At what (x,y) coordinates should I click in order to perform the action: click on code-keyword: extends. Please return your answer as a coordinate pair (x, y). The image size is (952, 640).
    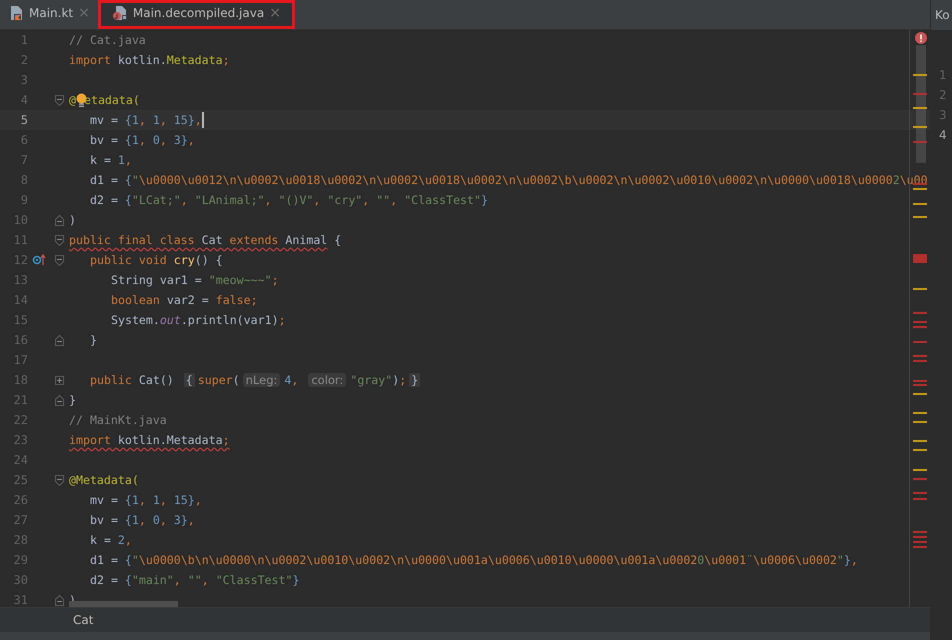
    Looking at the image, I should click on (254, 240).